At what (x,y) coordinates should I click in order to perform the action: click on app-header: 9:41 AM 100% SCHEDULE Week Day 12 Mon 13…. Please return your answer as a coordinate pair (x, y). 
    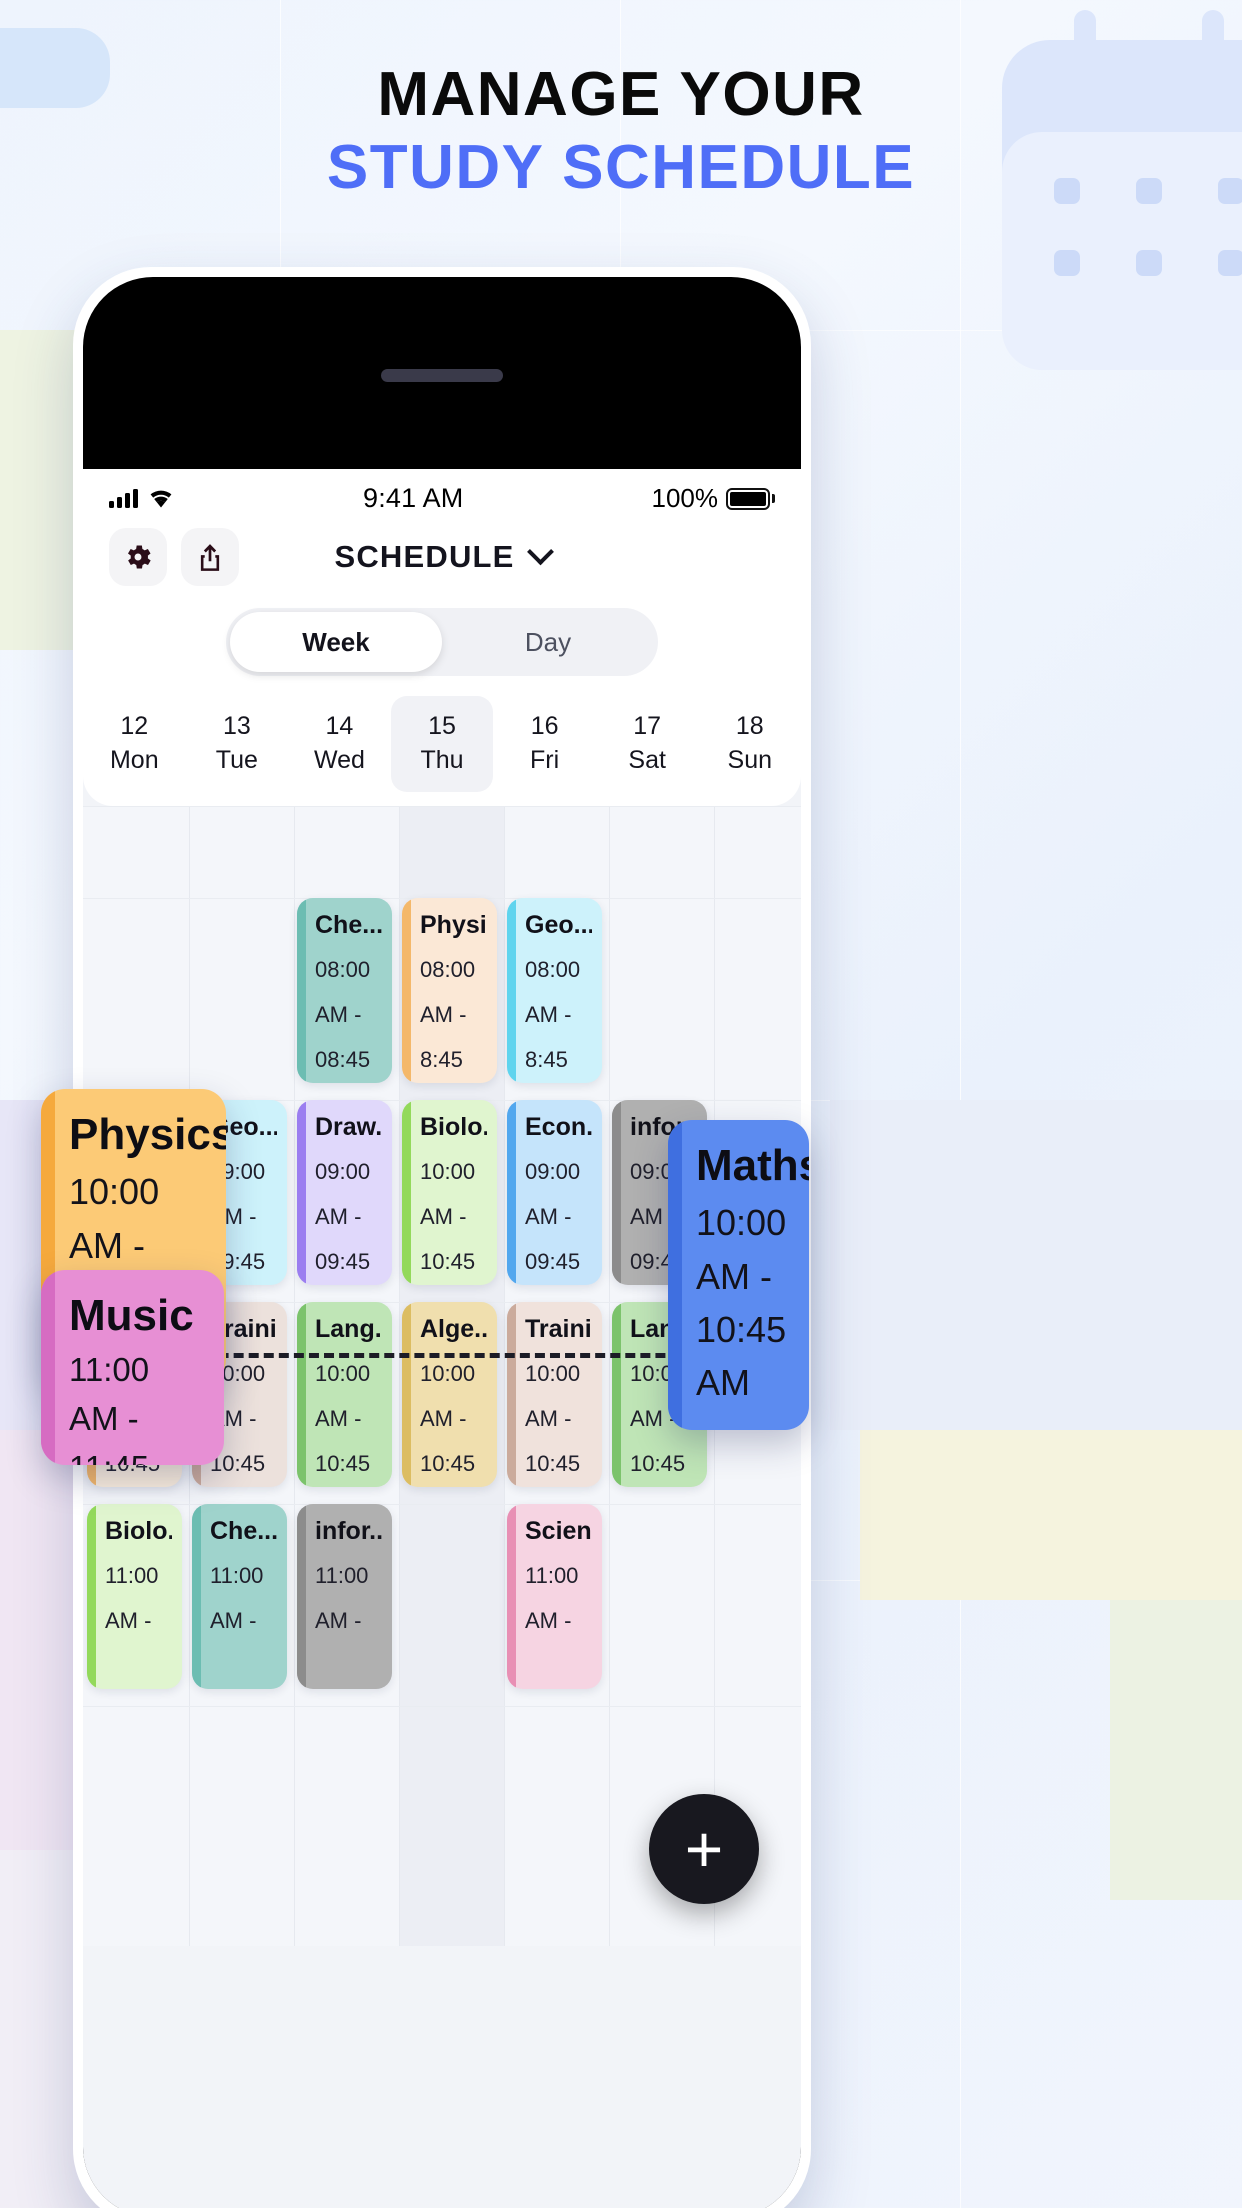
    Looking at the image, I should click on (442, 637).